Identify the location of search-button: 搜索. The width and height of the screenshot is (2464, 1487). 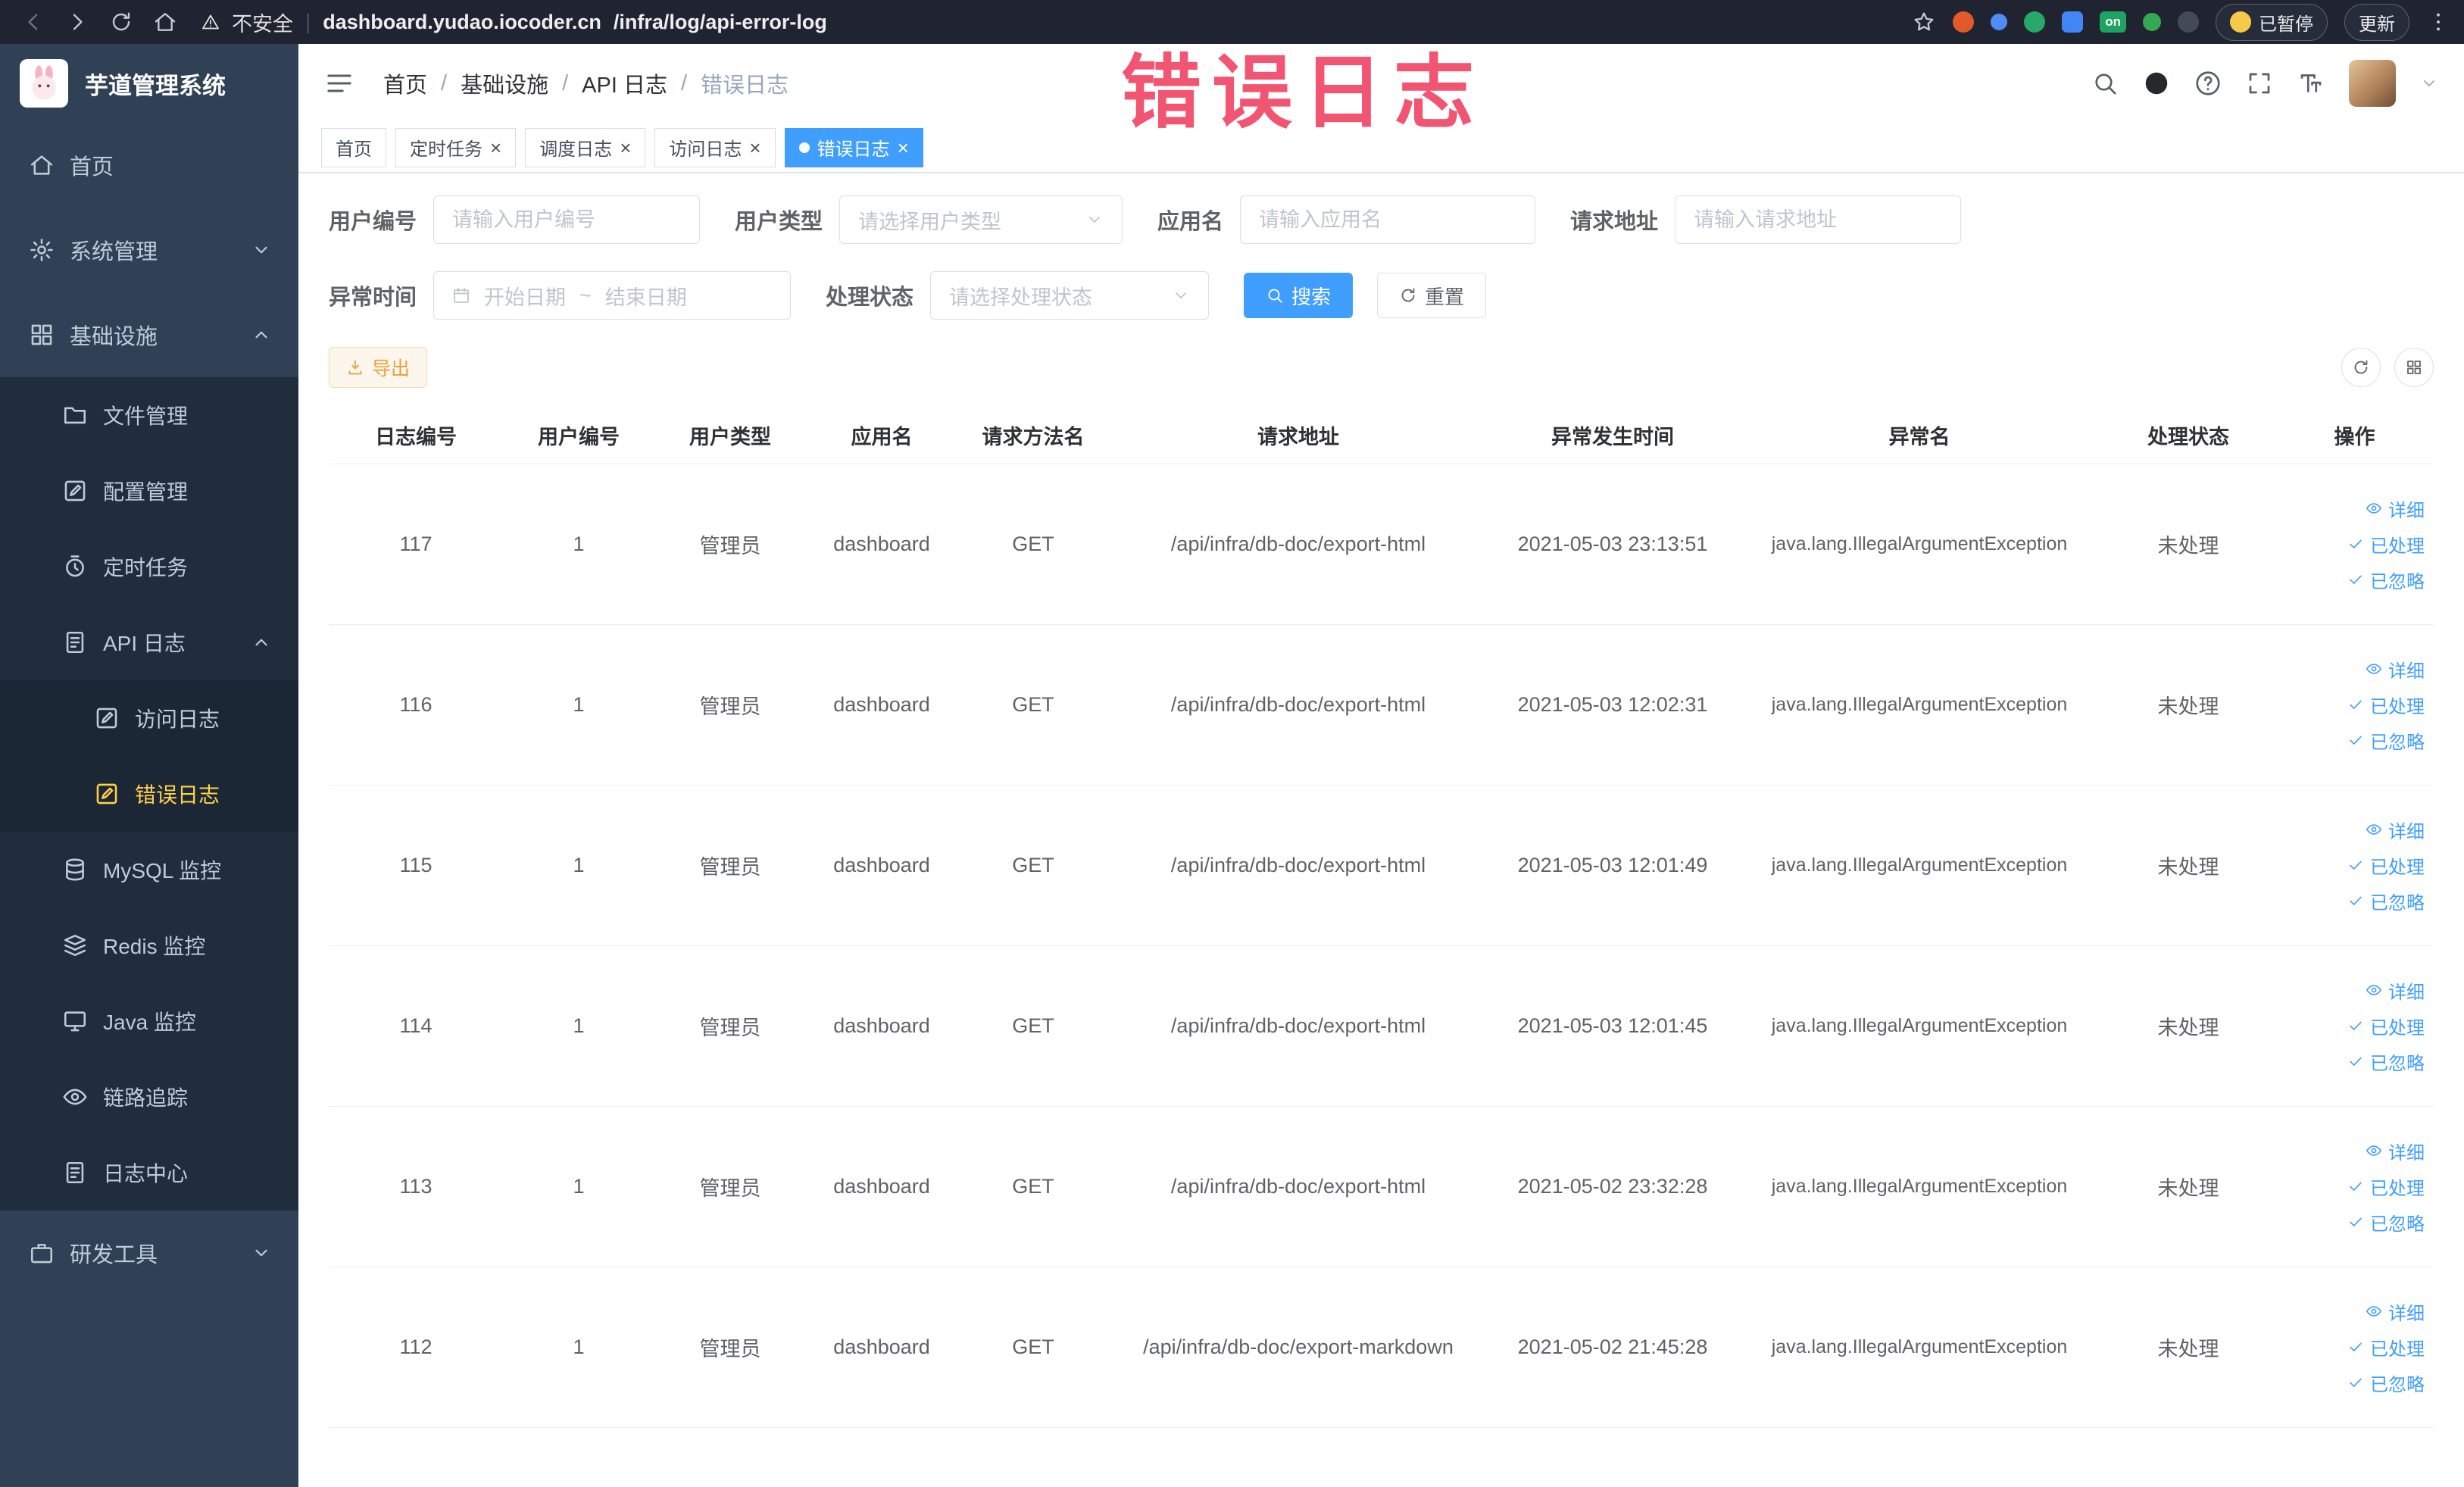
(1299, 295).